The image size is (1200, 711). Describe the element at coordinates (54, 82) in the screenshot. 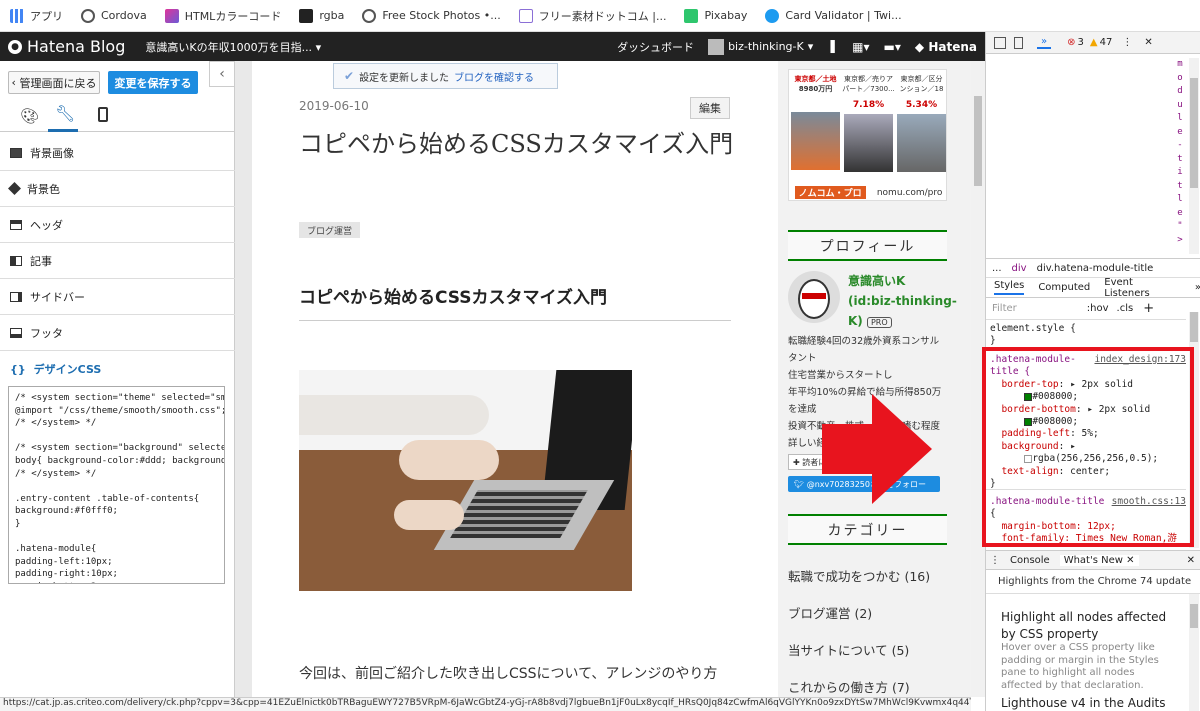

I see `back-to-admin-button: ‹ 管理画面に戻る` at that location.